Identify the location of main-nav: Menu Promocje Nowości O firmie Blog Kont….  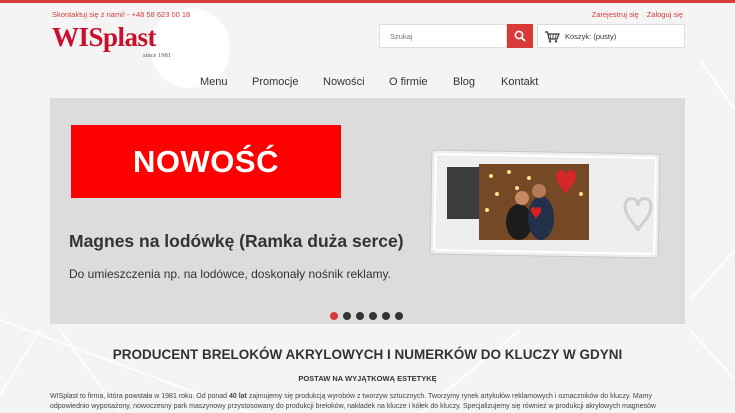
(367, 83).